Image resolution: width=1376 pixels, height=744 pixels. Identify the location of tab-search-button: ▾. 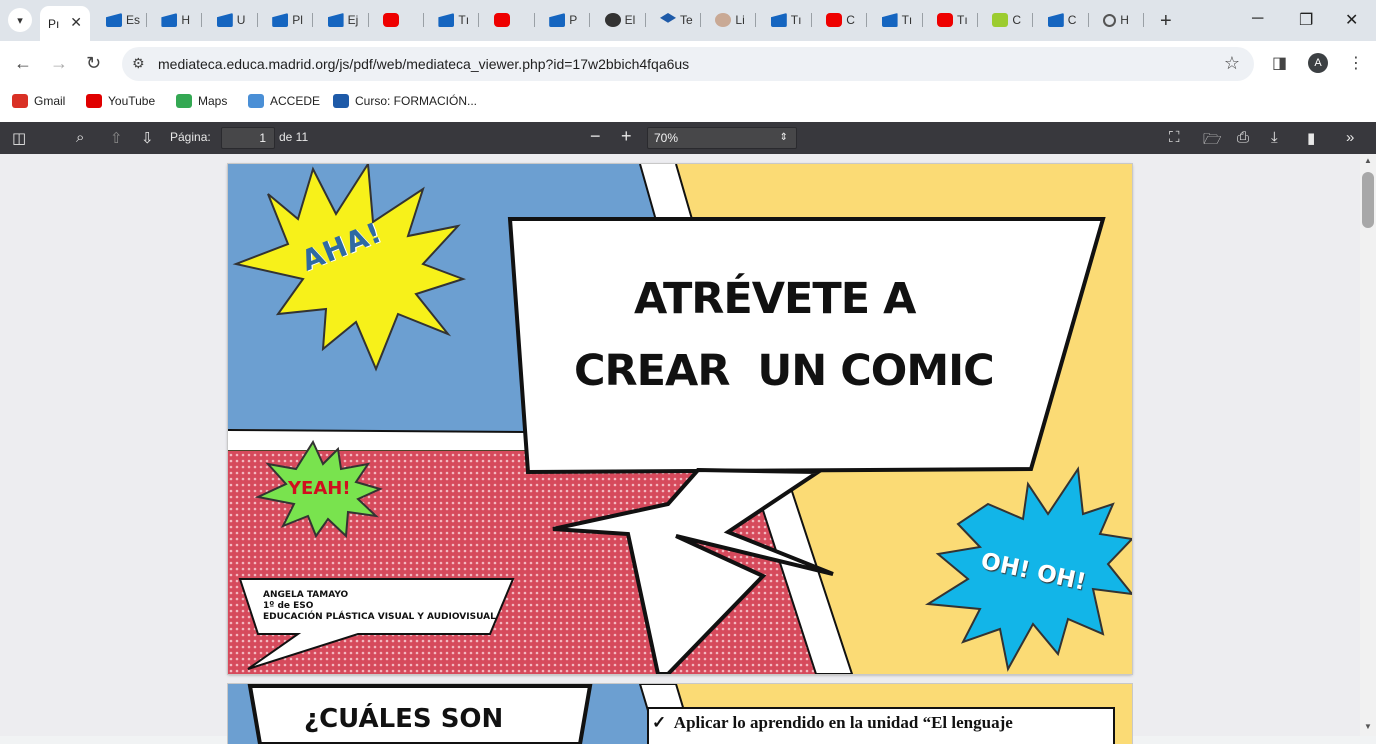
(20, 20).